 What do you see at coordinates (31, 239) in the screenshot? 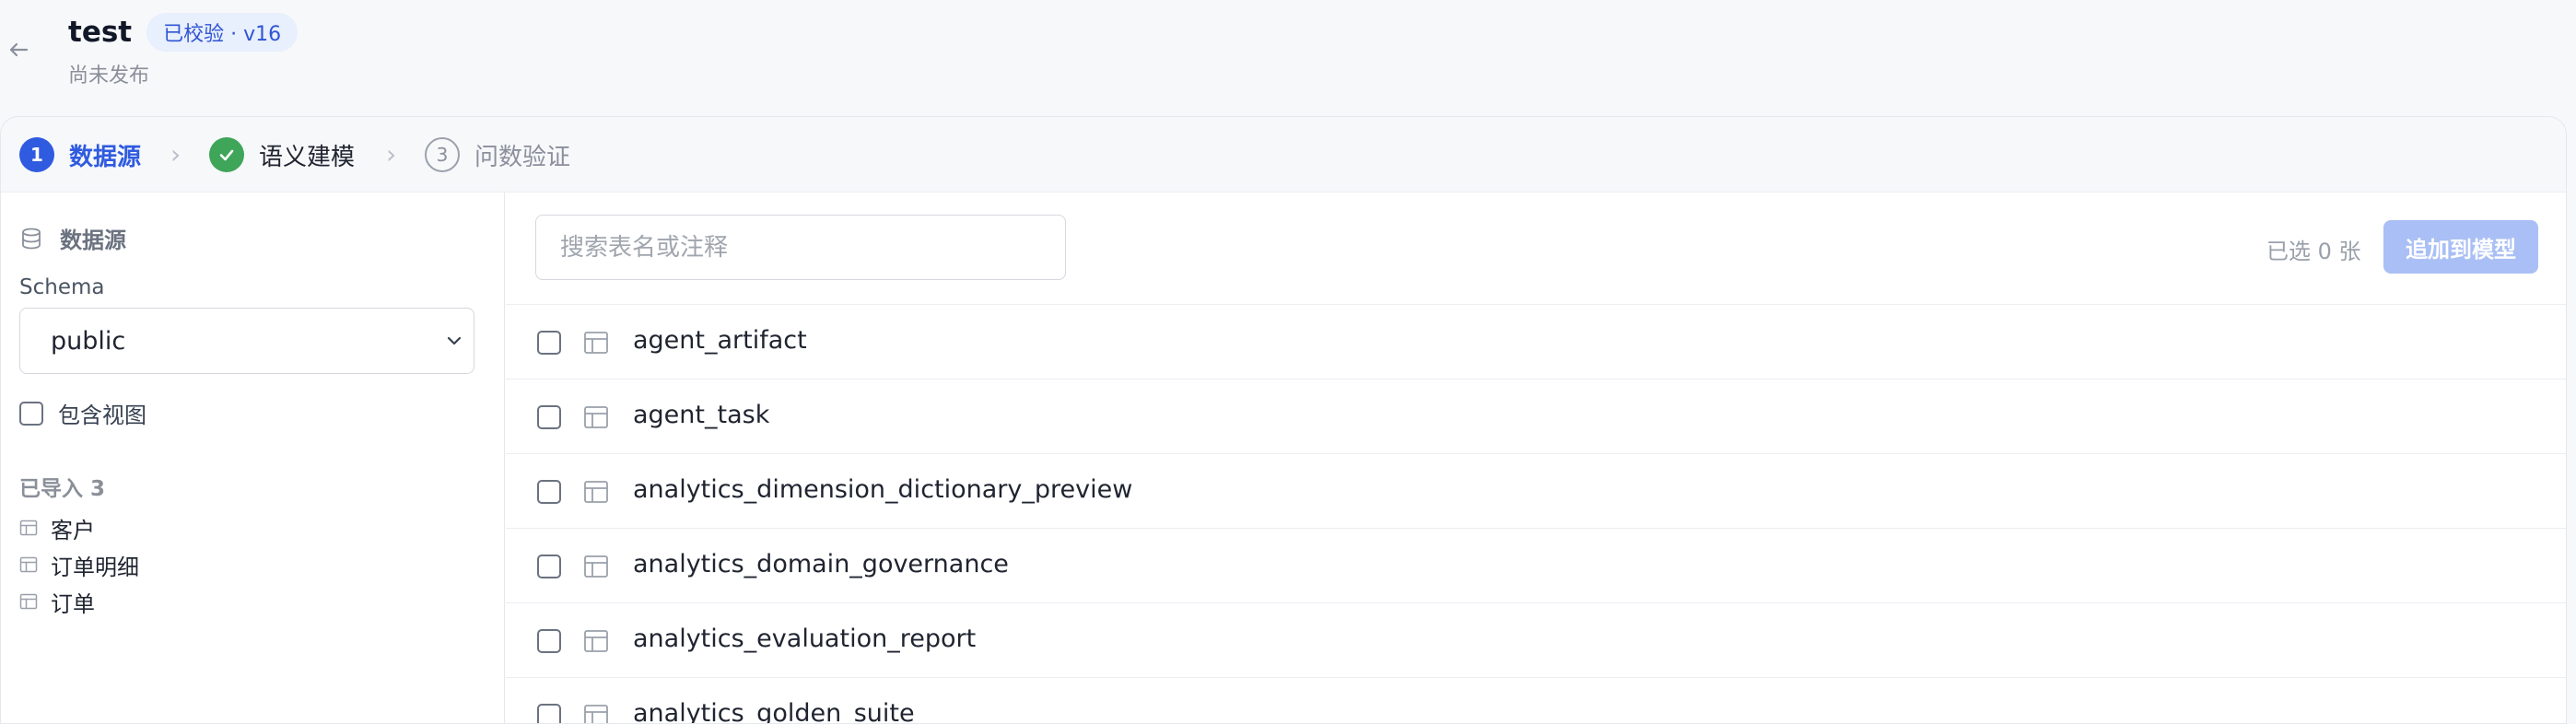
I see `database-icon` at bounding box center [31, 239].